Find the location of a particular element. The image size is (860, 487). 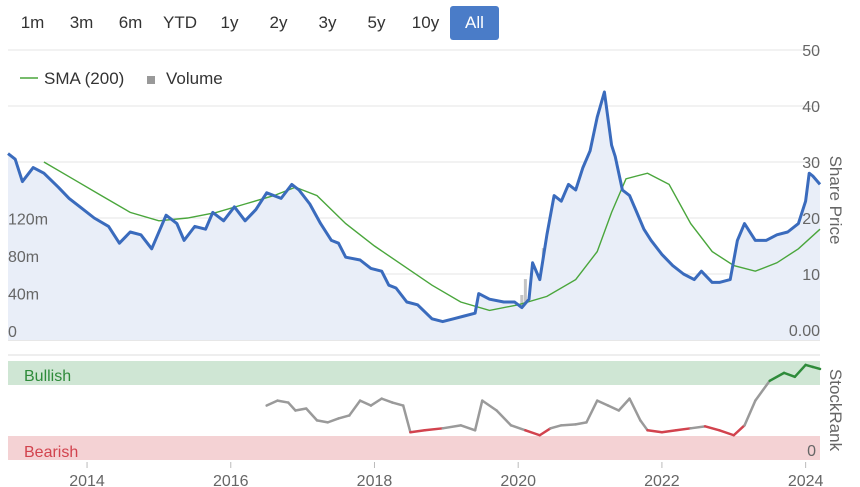

volume-tick-label: 80m is located at coordinates (23, 257).